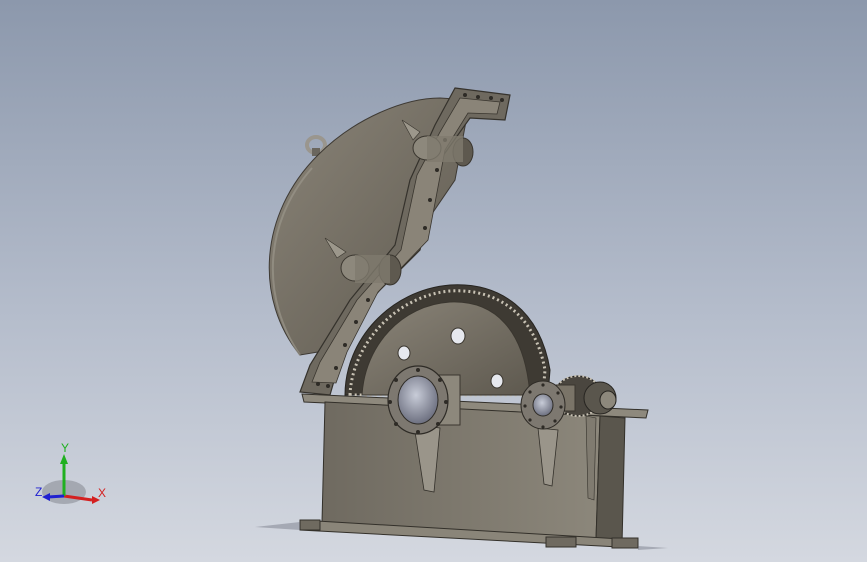 The height and width of the screenshot is (562, 867). Describe the element at coordinates (424, 400) in the screenshot. I see `main-shaft-flange` at that location.